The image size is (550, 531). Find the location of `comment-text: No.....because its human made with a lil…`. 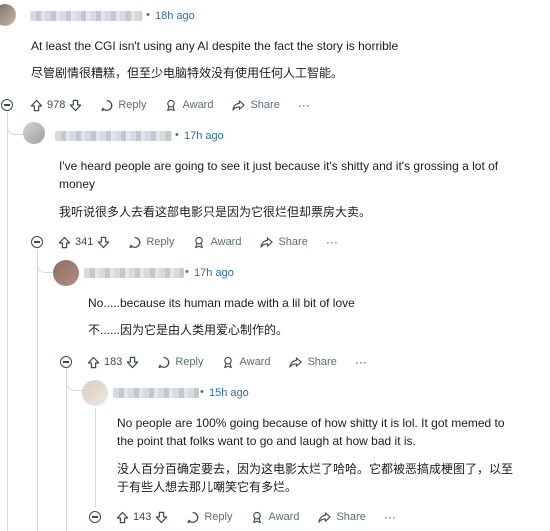

comment-text: No.....because its human made with a lil… is located at coordinates (221, 303).